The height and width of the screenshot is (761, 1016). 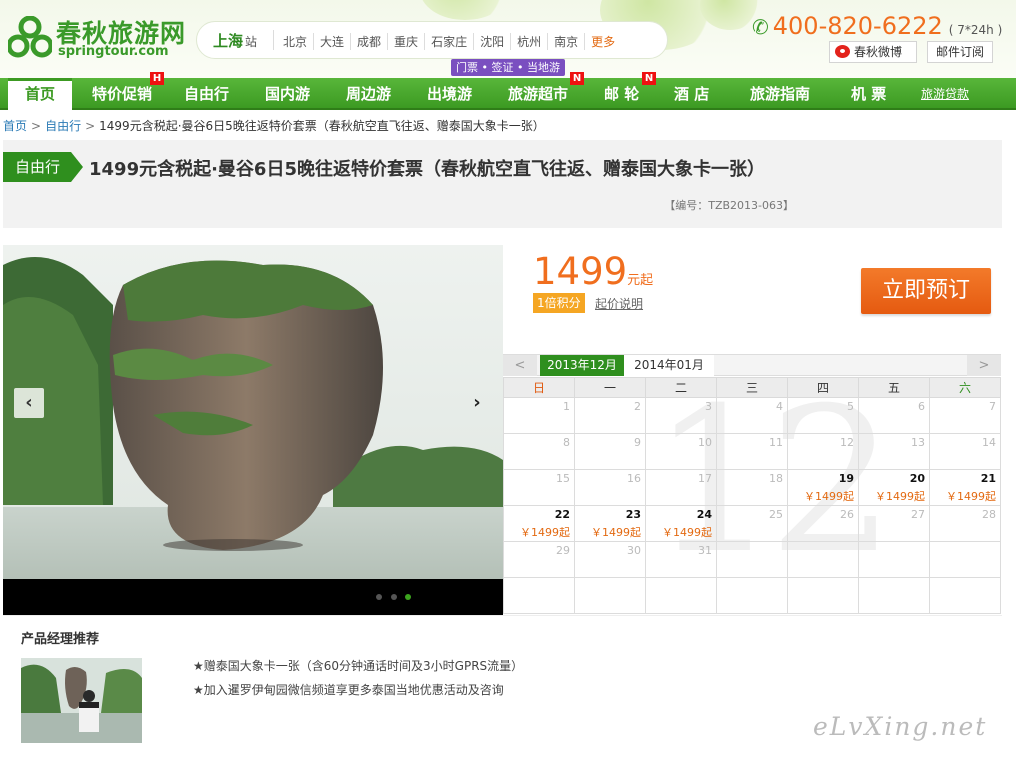 I want to click on city-link: 重庆, so click(x=405, y=41).